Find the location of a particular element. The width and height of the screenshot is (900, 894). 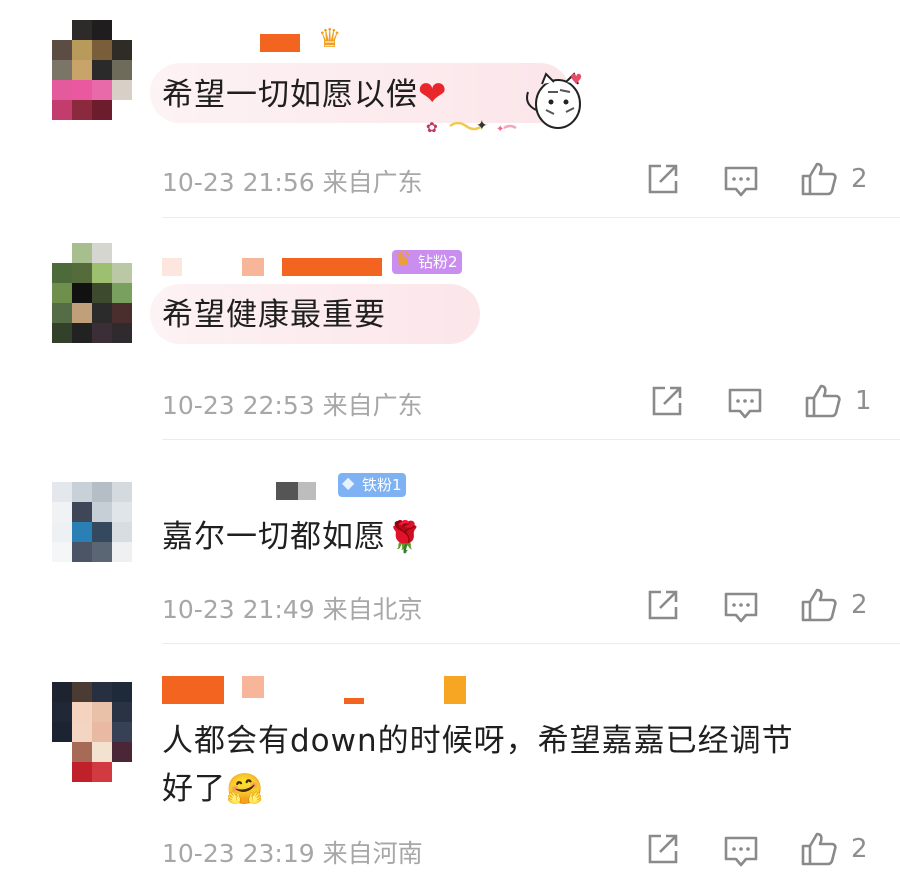

comment-icon is located at coordinates (741, 851).